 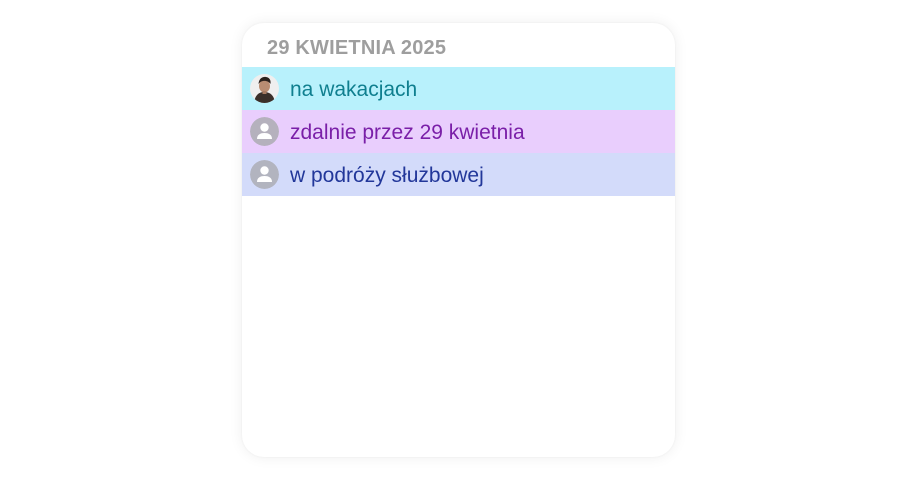 What do you see at coordinates (354, 89) in the screenshot?
I see `status-label: na wakacjach` at bounding box center [354, 89].